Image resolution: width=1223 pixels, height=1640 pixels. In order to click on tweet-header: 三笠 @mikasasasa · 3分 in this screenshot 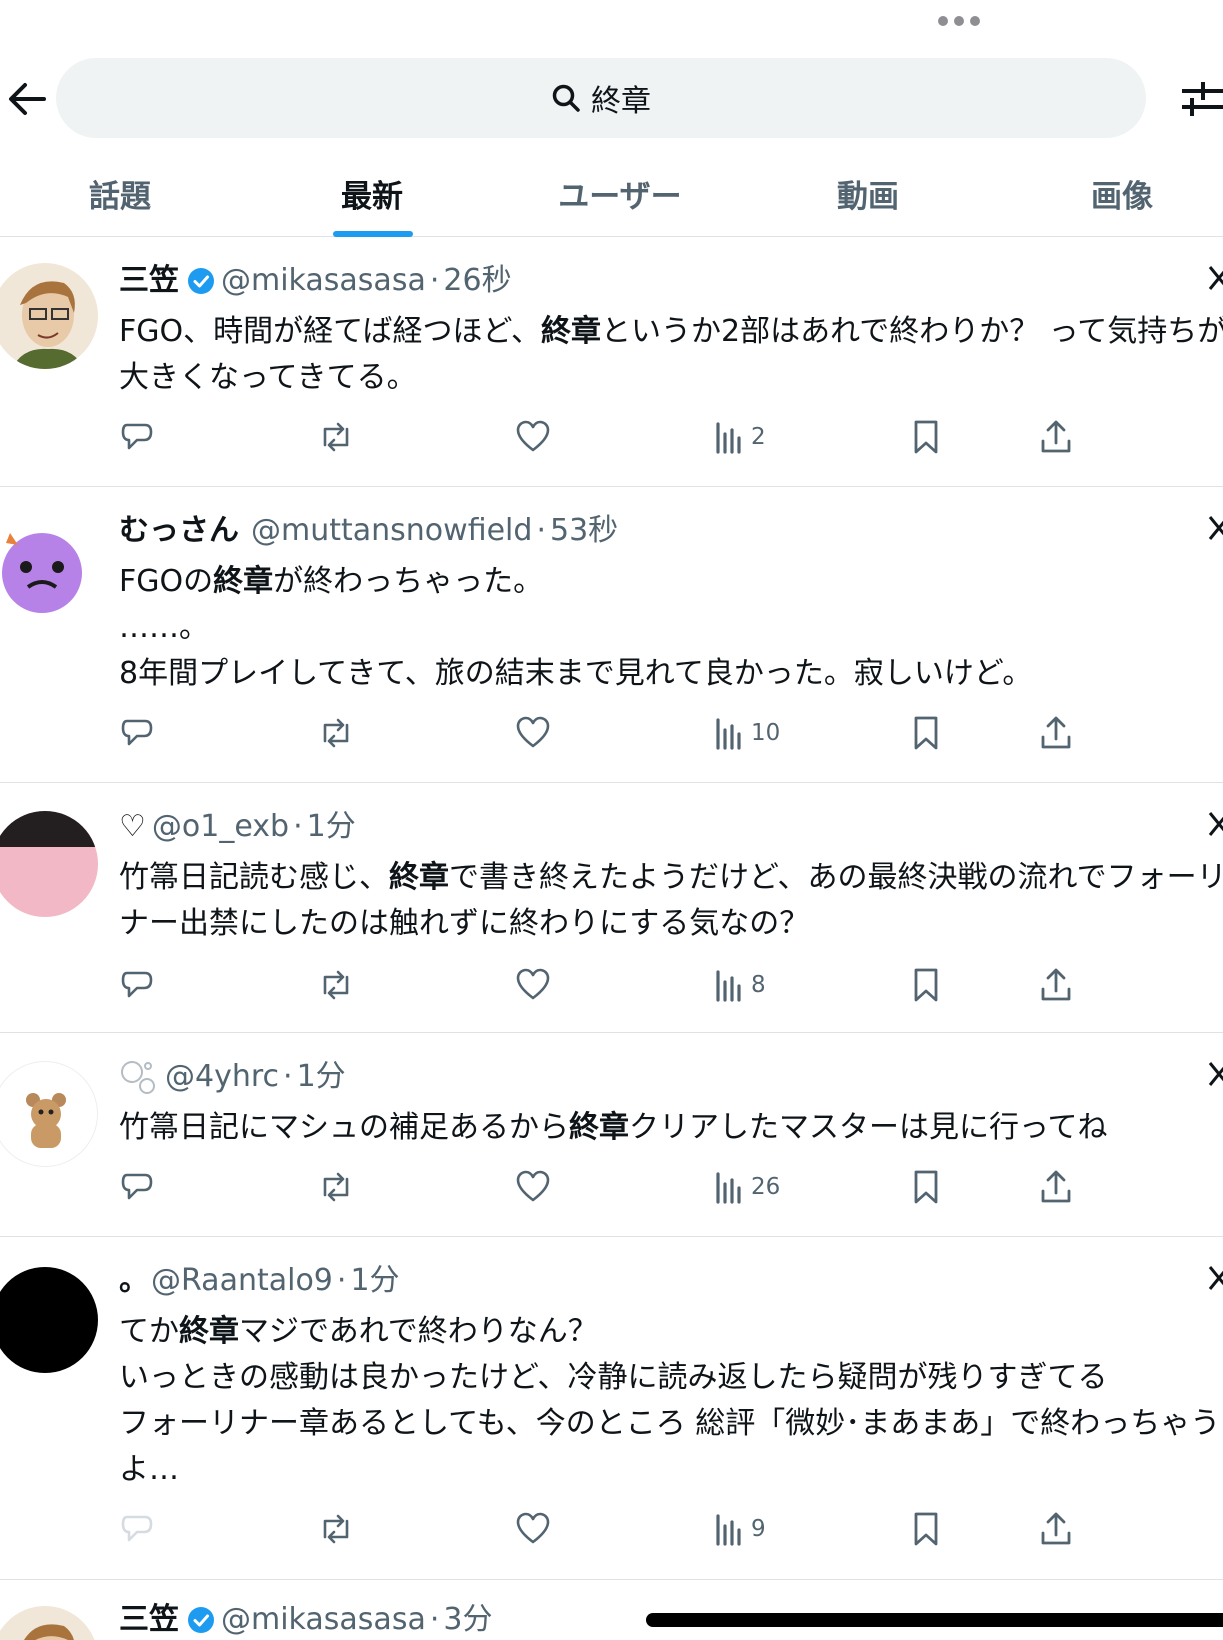, I will do `click(305, 1620)`.